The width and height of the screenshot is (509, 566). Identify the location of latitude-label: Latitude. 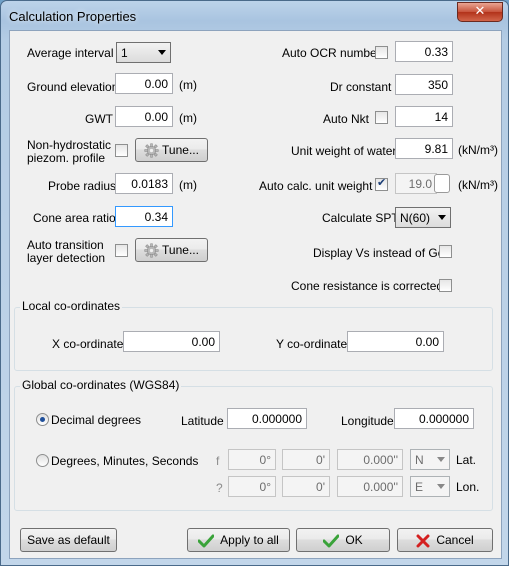
(202, 421).